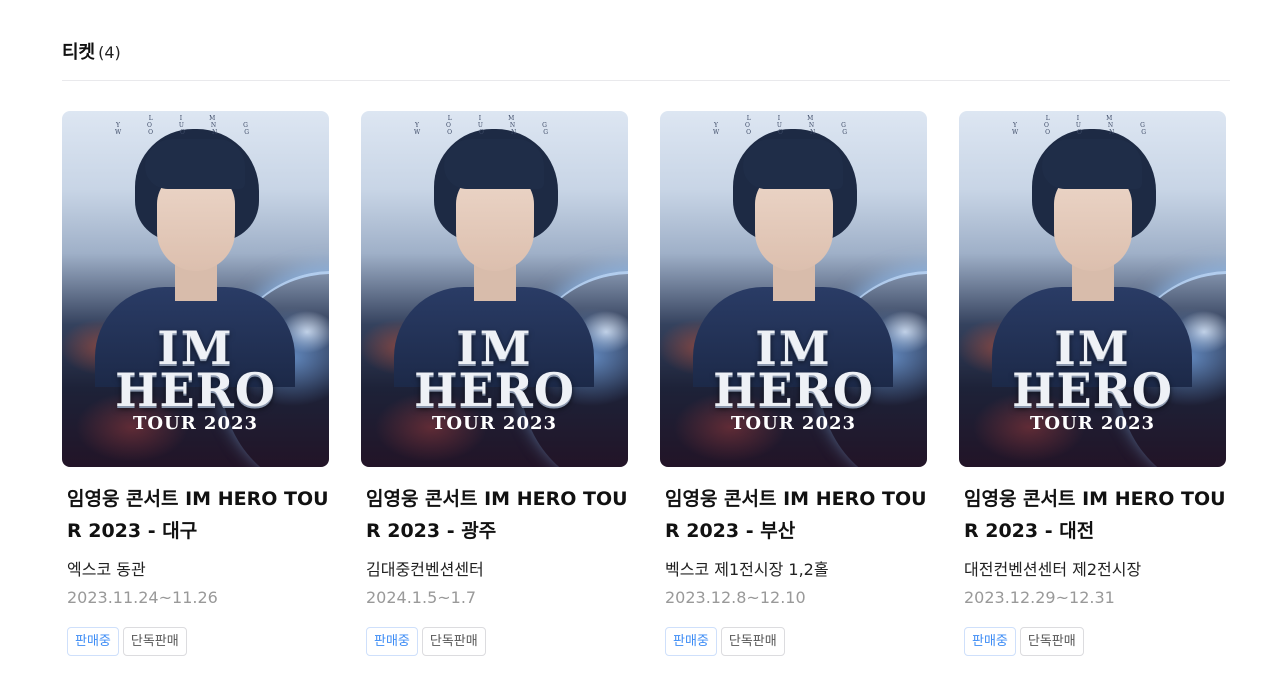 This screenshot has height=676, width=1266. I want to click on ticket-title: 임영웅 콘서트 IM HERO TOUR 2023 - 광주, so click(497, 515).